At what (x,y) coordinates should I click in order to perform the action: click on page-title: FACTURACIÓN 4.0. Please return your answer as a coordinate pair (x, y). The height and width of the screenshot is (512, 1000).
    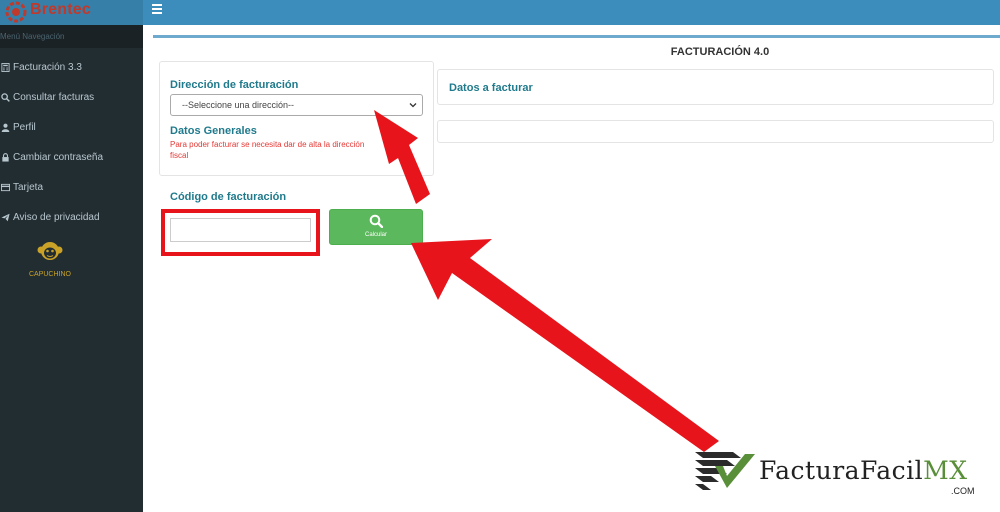
    Looking at the image, I should click on (720, 52).